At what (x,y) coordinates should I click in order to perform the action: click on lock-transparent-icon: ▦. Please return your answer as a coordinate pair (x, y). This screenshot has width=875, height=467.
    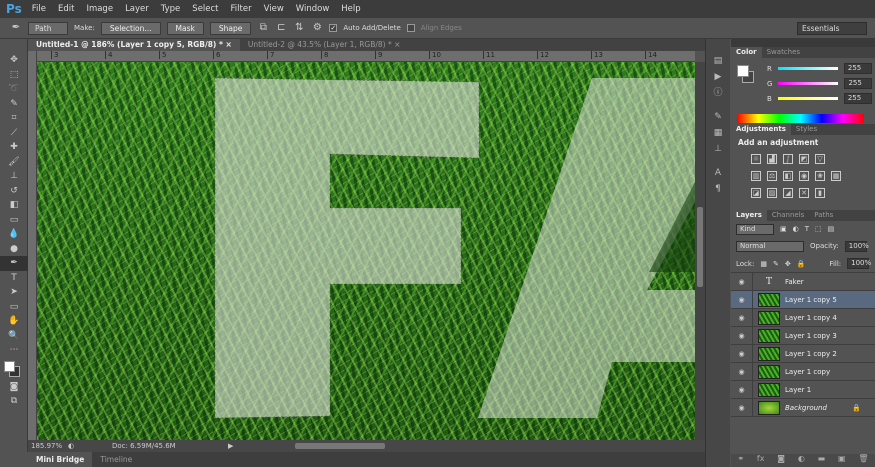
    Looking at the image, I should click on (763, 264).